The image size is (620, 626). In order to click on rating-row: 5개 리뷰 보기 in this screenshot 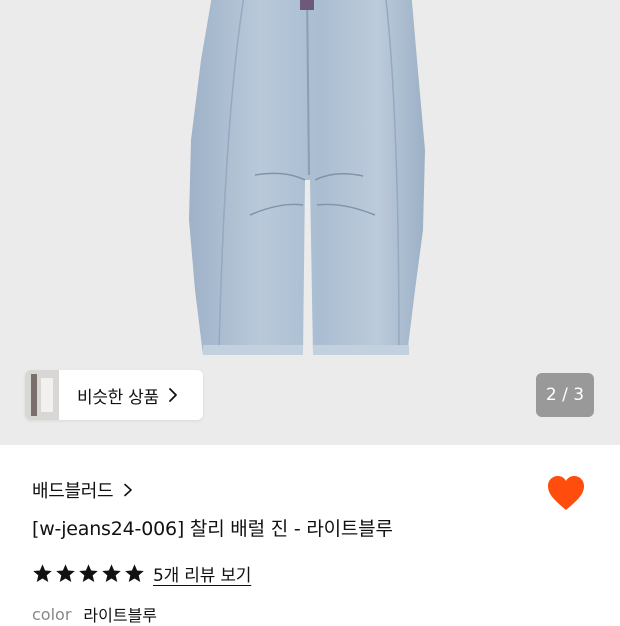, I will do `click(141, 573)`.